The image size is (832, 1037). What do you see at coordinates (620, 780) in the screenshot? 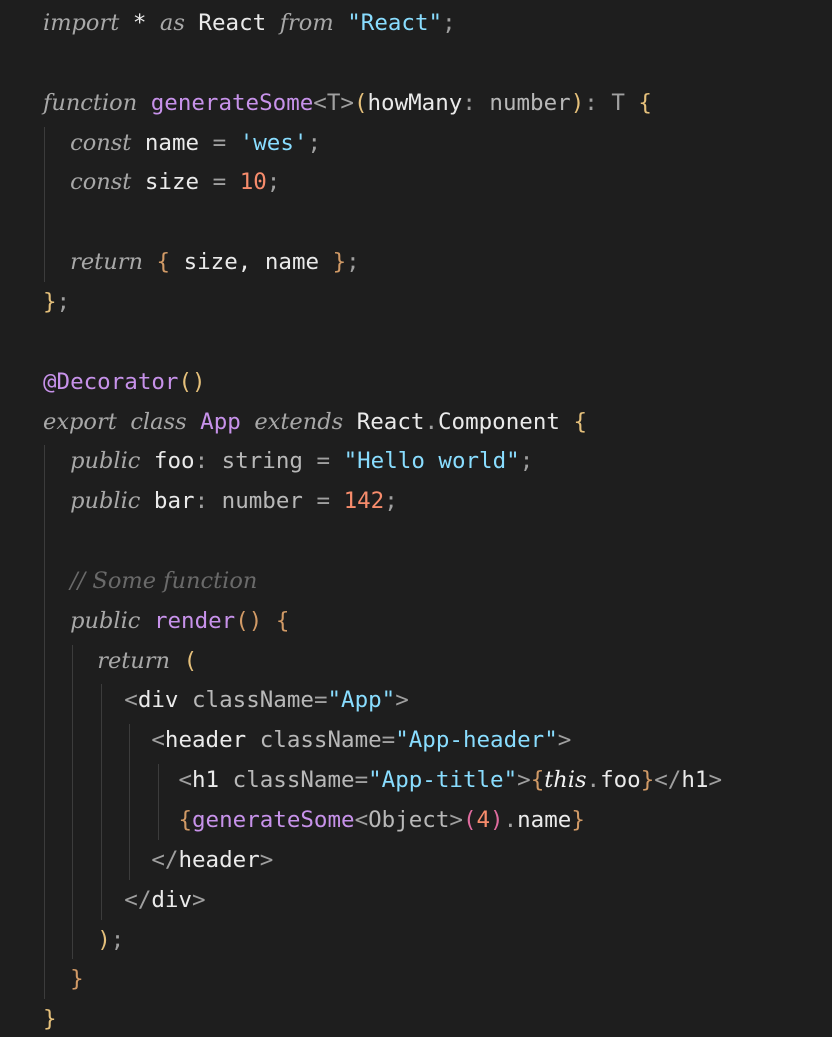
I see `code-token: foo` at bounding box center [620, 780].